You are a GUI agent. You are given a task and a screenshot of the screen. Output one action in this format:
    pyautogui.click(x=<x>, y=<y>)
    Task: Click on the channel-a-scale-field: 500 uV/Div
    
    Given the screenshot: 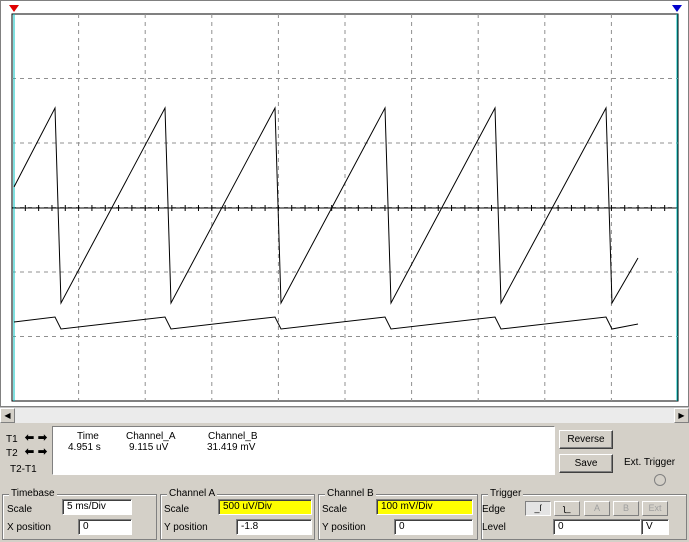 What is the action you would take?
    pyautogui.click(x=265, y=507)
    